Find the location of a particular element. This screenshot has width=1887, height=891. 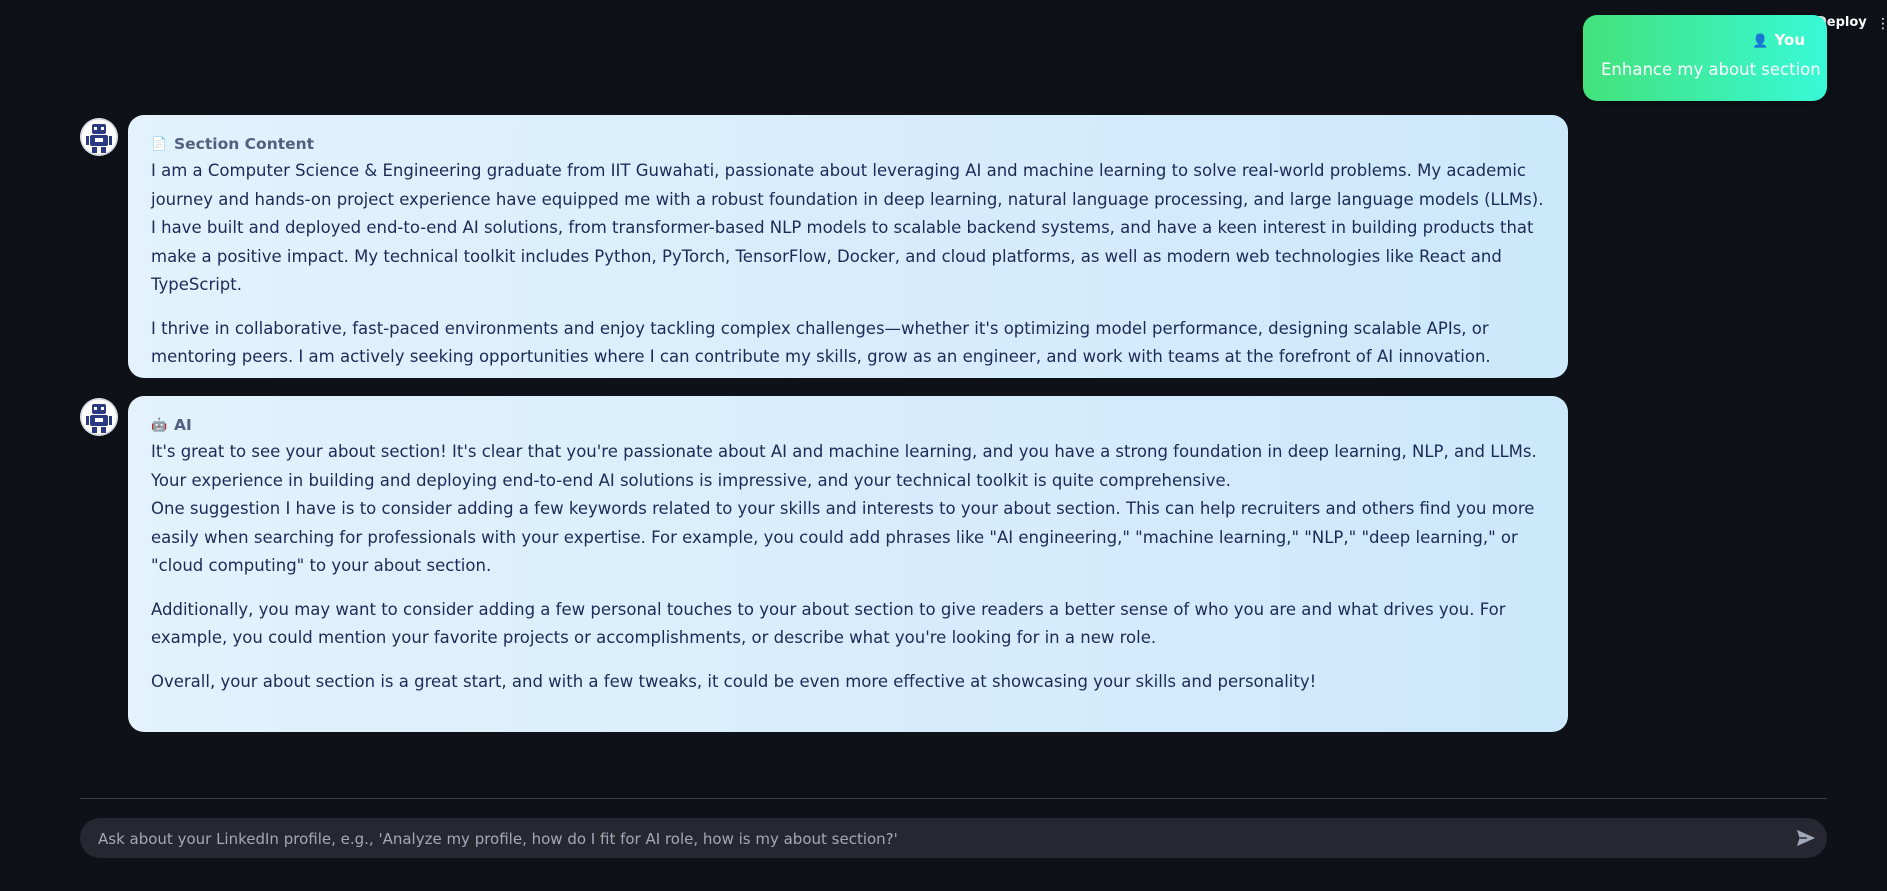

document-icon: 📄 is located at coordinates (159, 144).